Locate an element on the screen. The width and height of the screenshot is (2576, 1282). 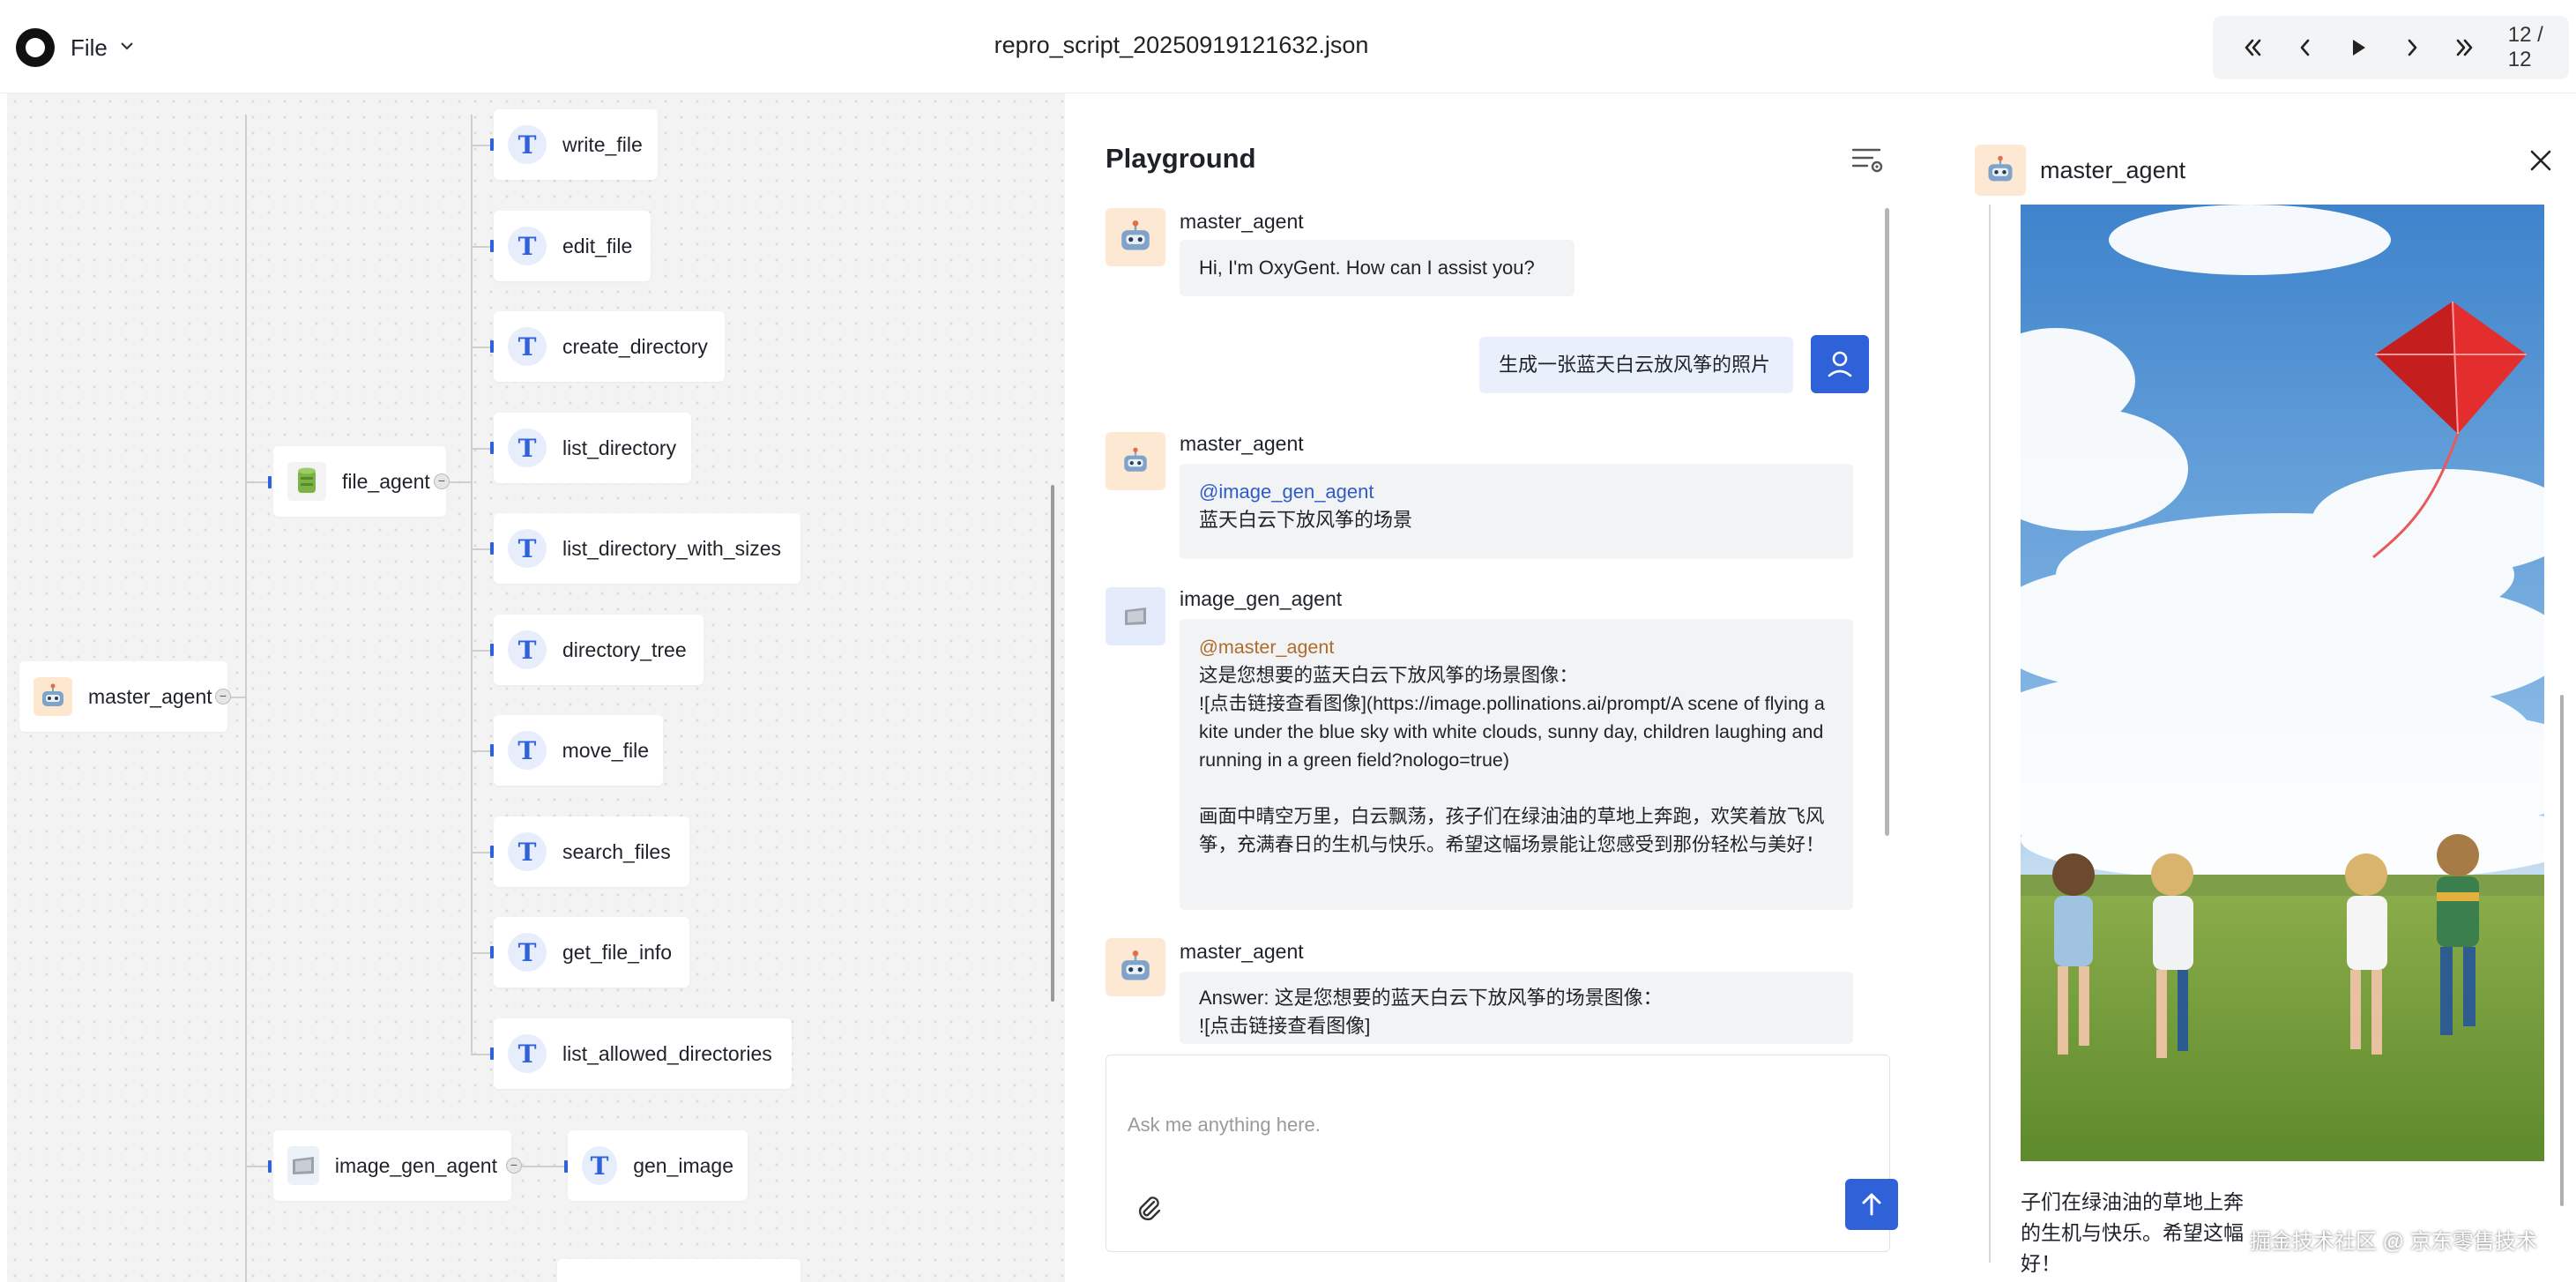
robot-icon is located at coordinates (53, 696).